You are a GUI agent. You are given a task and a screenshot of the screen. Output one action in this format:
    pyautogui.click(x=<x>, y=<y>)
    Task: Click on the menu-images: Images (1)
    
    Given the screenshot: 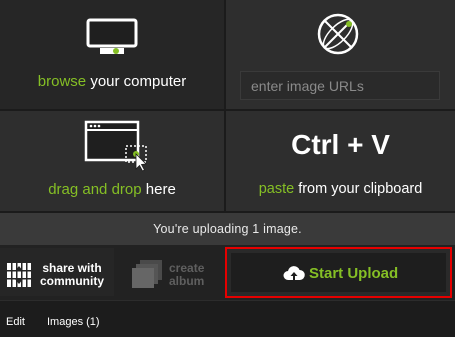 What is the action you would take?
    pyautogui.click(x=73, y=322)
    